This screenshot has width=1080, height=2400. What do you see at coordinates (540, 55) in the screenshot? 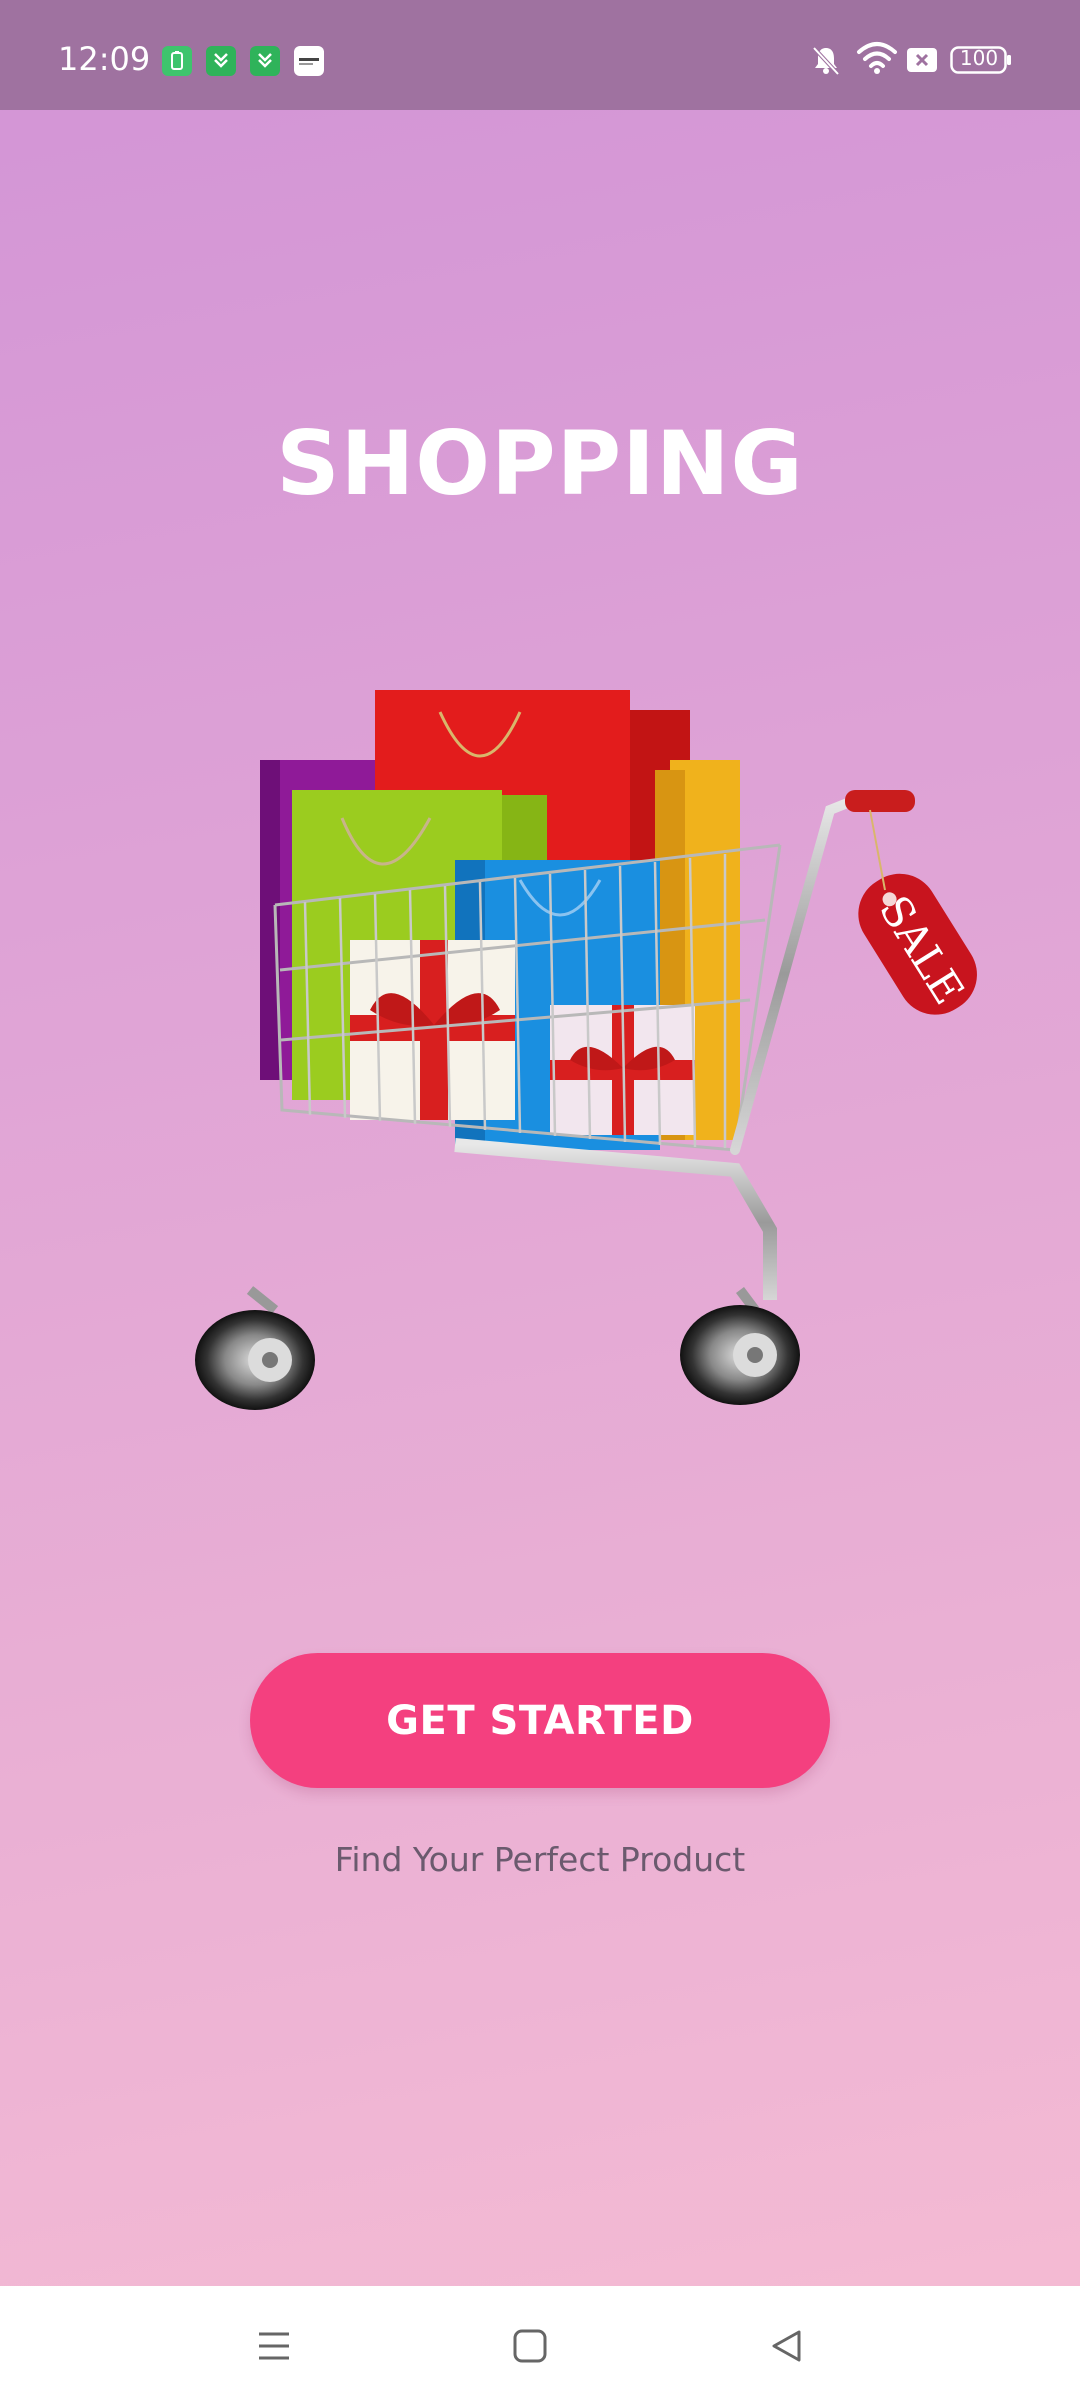
I see `status-bar: 12:09 100` at bounding box center [540, 55].